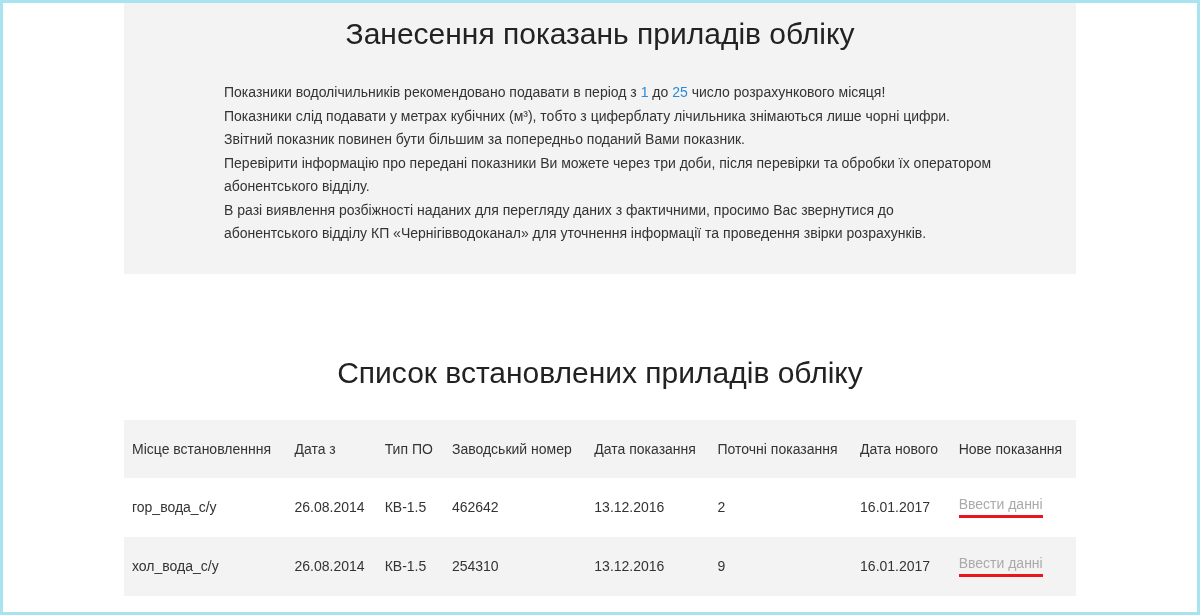  I want to click on section-title: Список встановлених приладів обліку, so click(600, 372).